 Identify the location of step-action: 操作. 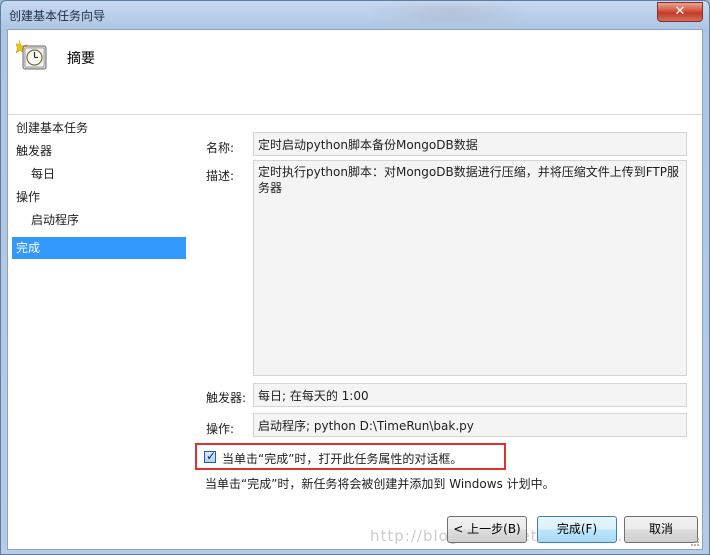
(99, 197).